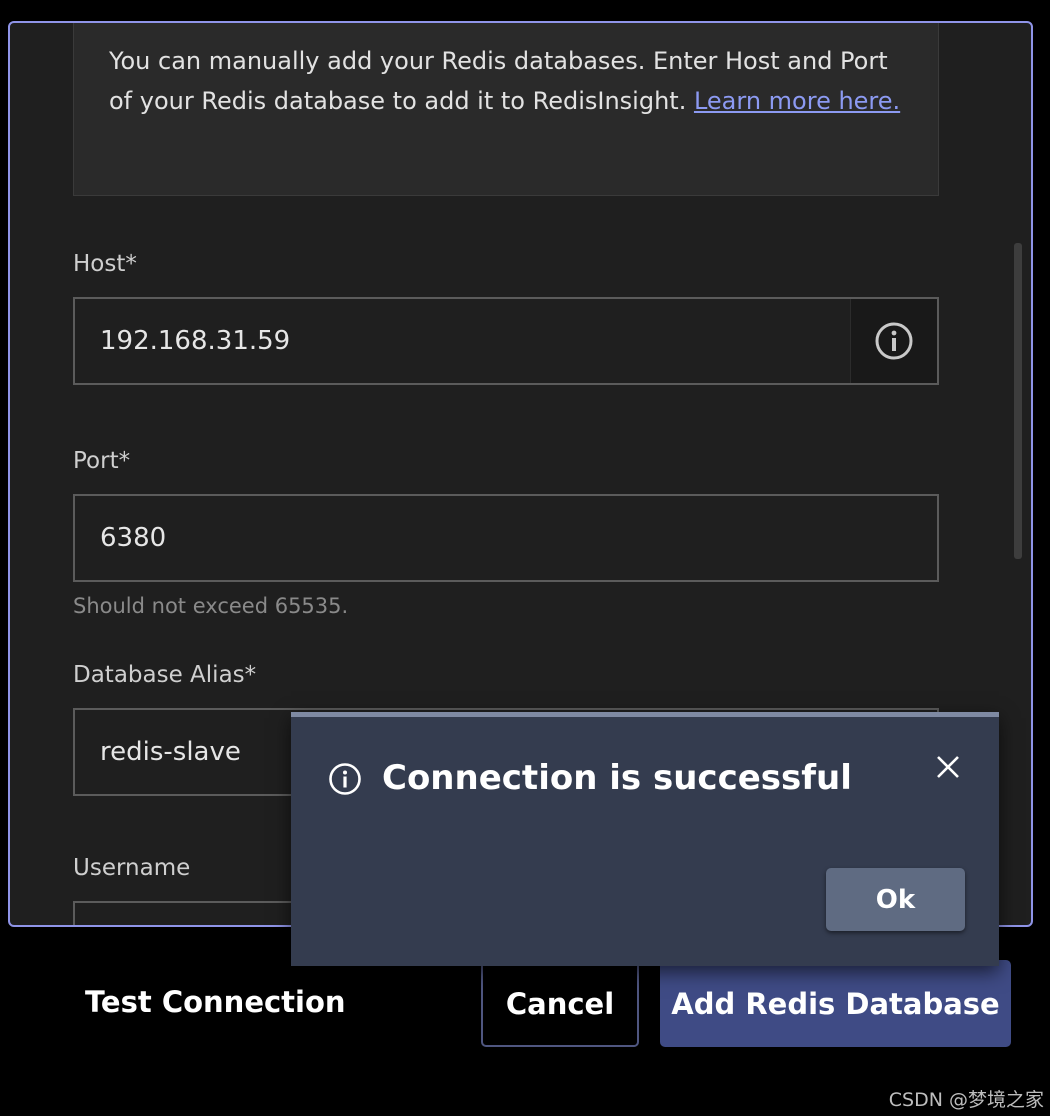  I want to click on test-connection-button: Test Connection, so click(215, 1002).